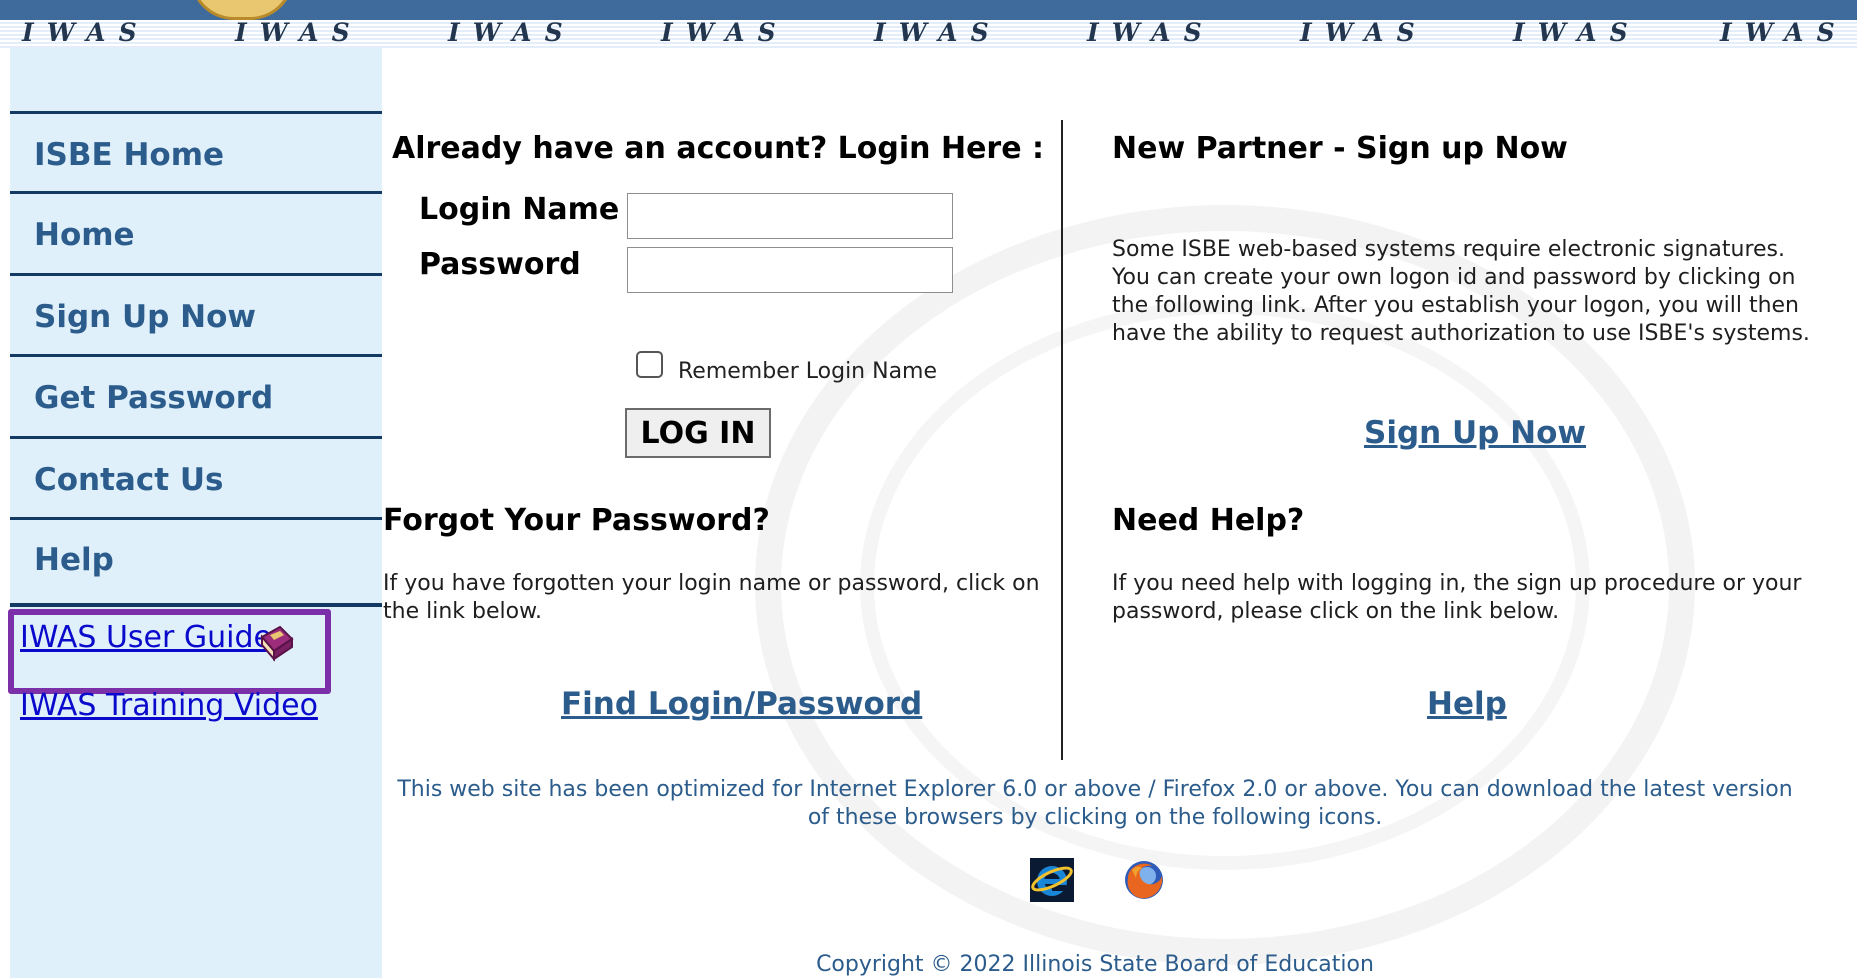 This screenshot has height=978, width=1857. I want to click on password-input, so click(790, 270).